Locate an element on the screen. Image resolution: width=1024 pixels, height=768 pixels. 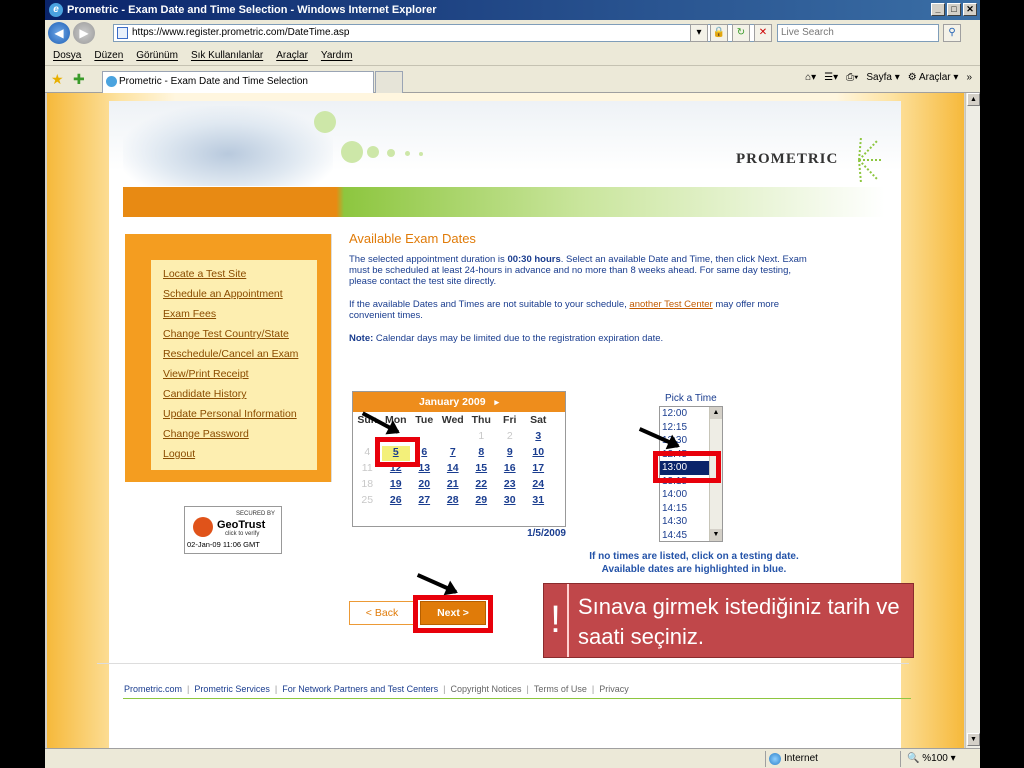
prometric-logo: PROMETRIC is located at coordinates (787, 159).